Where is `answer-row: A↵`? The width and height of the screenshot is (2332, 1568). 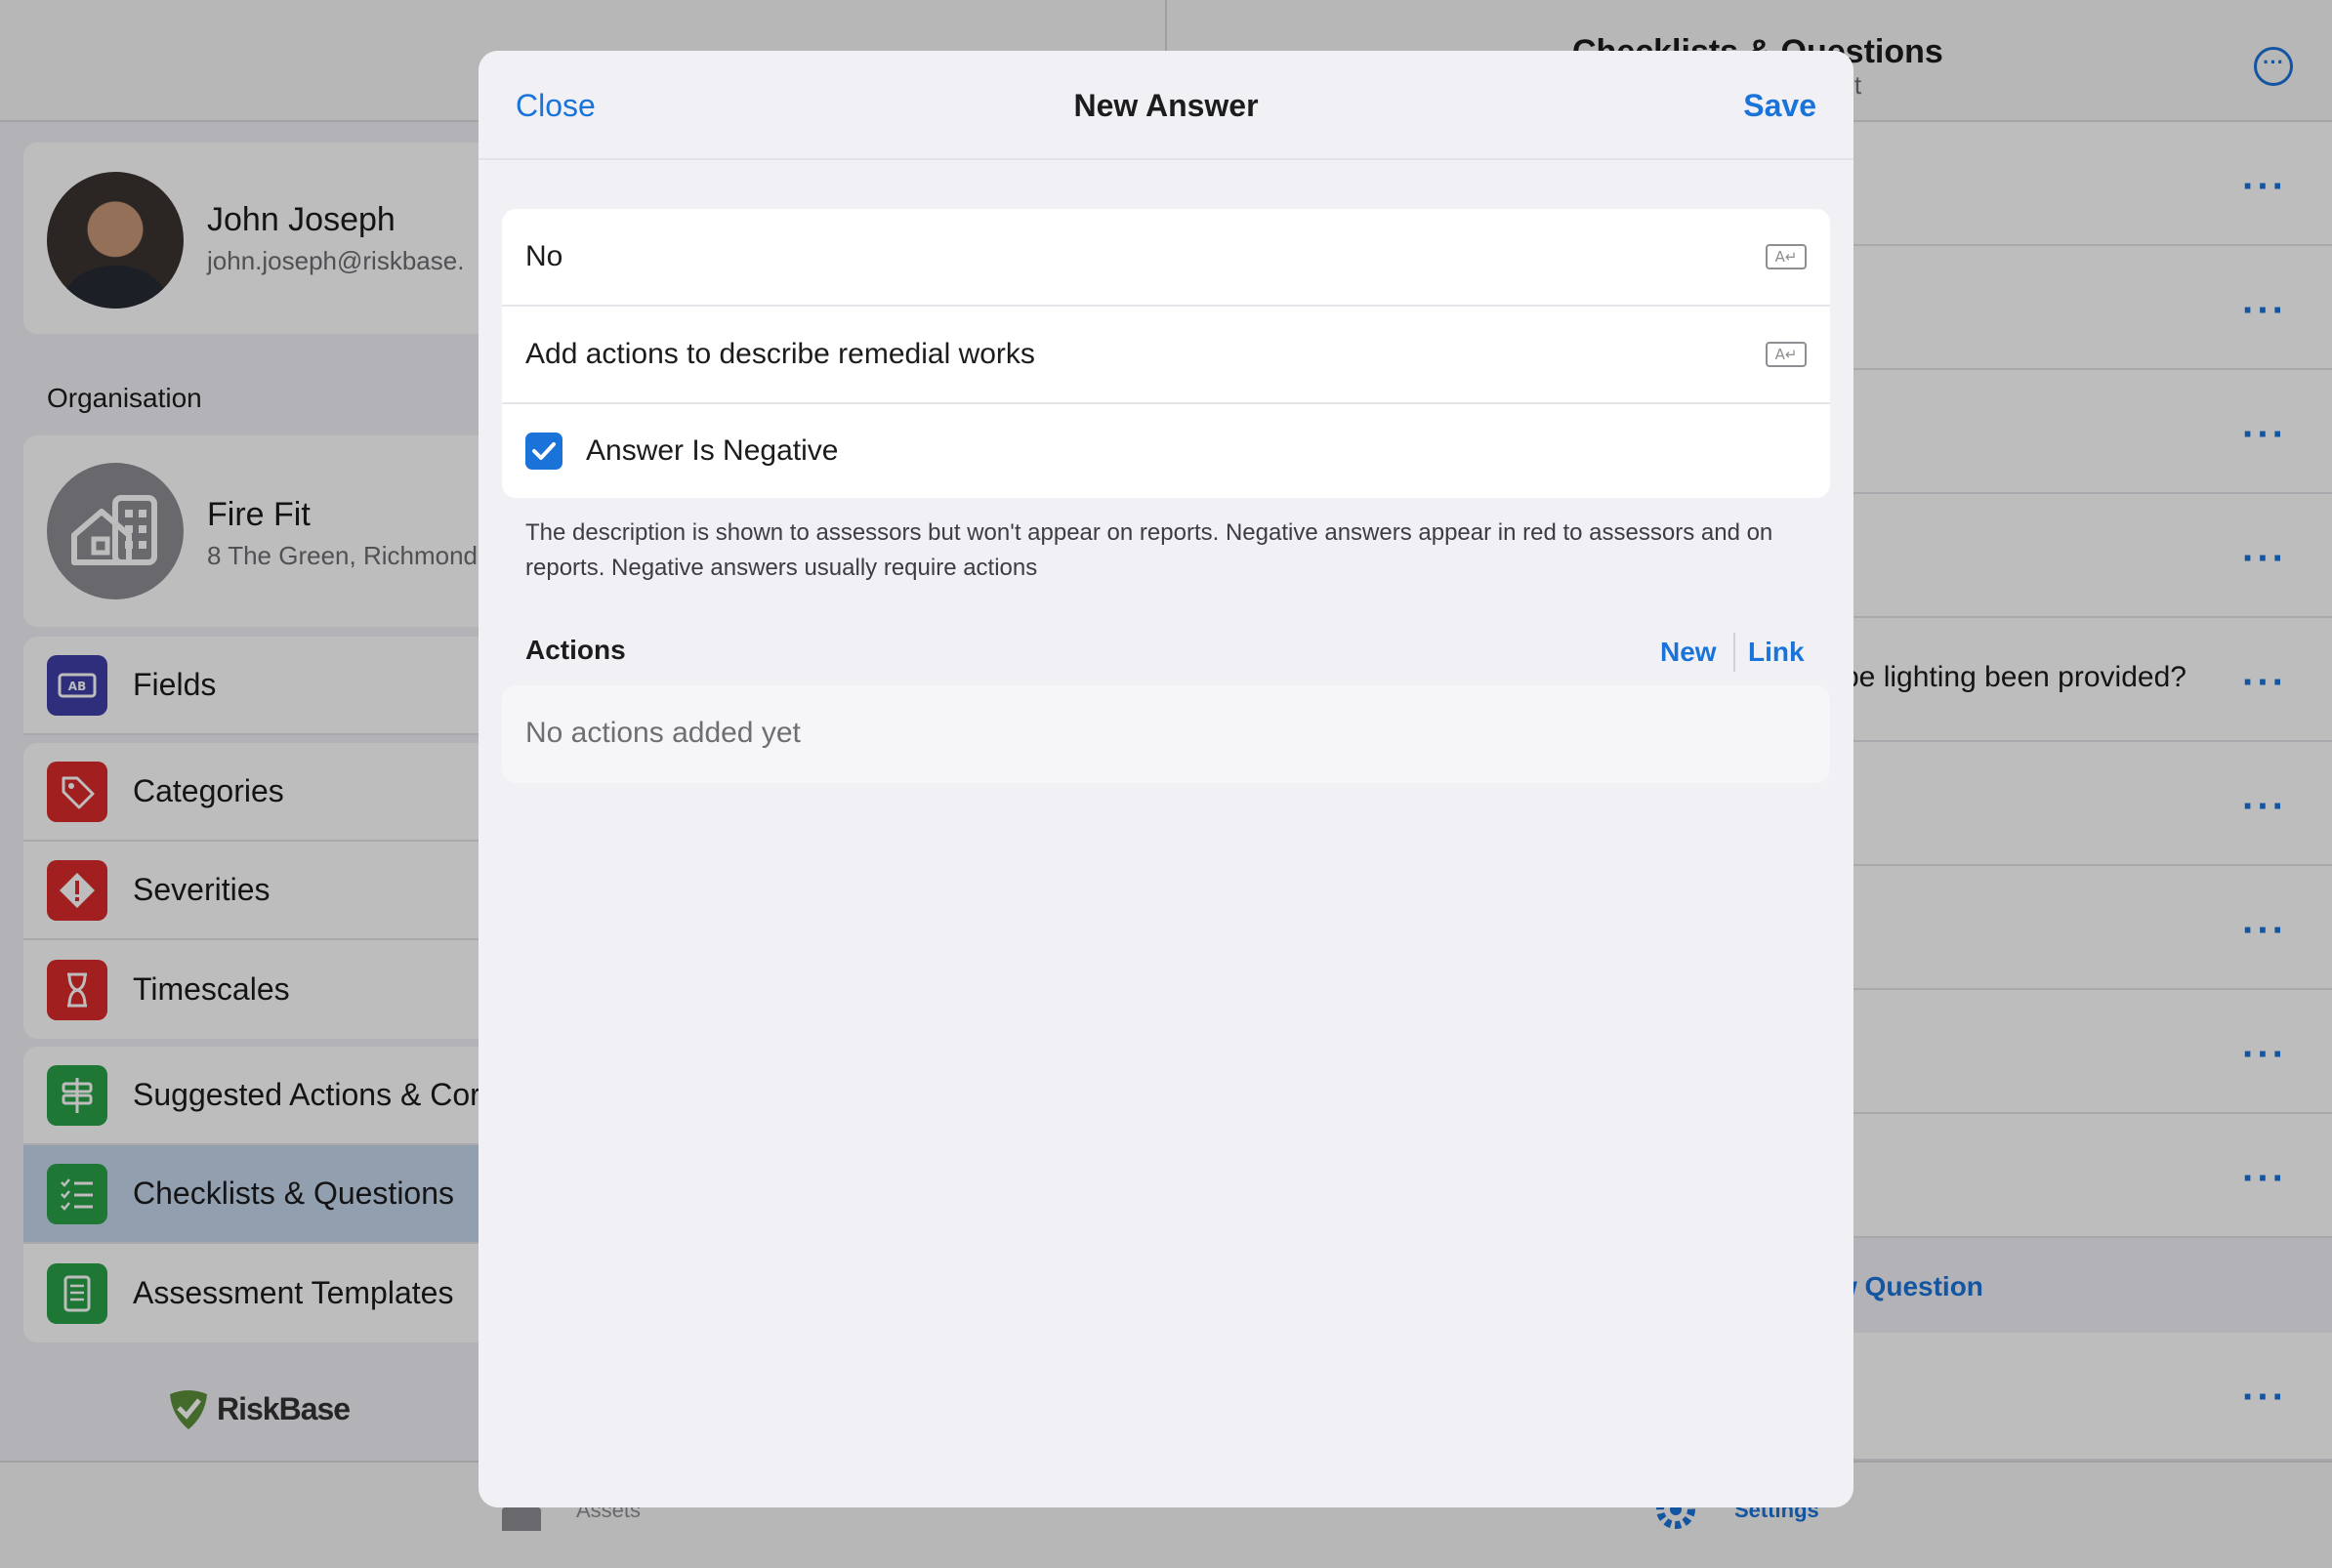 answer-row: A↵ is located at coordinates (1166, 258).